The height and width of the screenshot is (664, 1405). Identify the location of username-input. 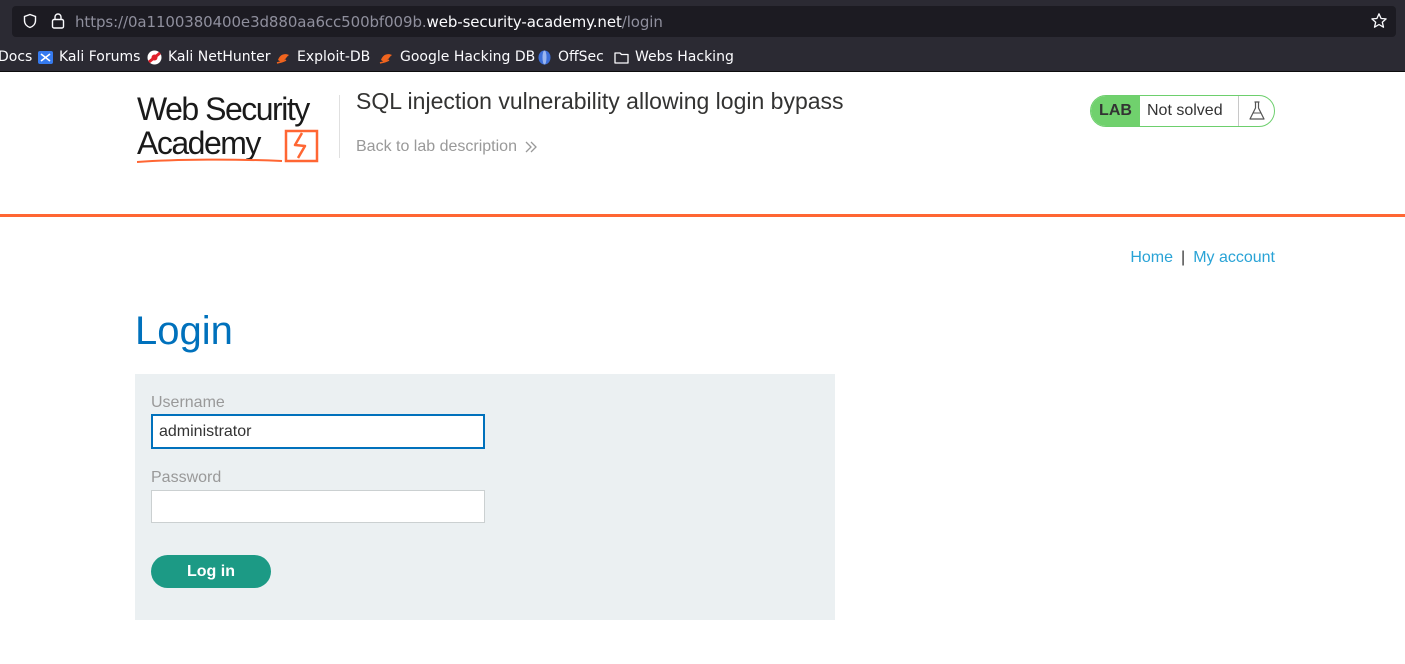
(318, 431).